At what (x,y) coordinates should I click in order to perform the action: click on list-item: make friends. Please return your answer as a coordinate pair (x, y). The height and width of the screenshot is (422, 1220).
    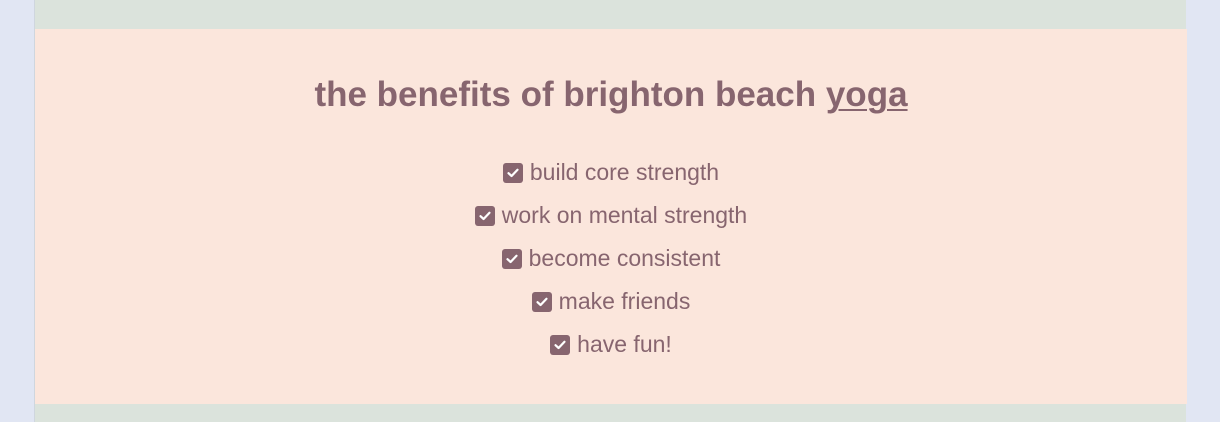
    Looking at the image, I should click on (611, 301).